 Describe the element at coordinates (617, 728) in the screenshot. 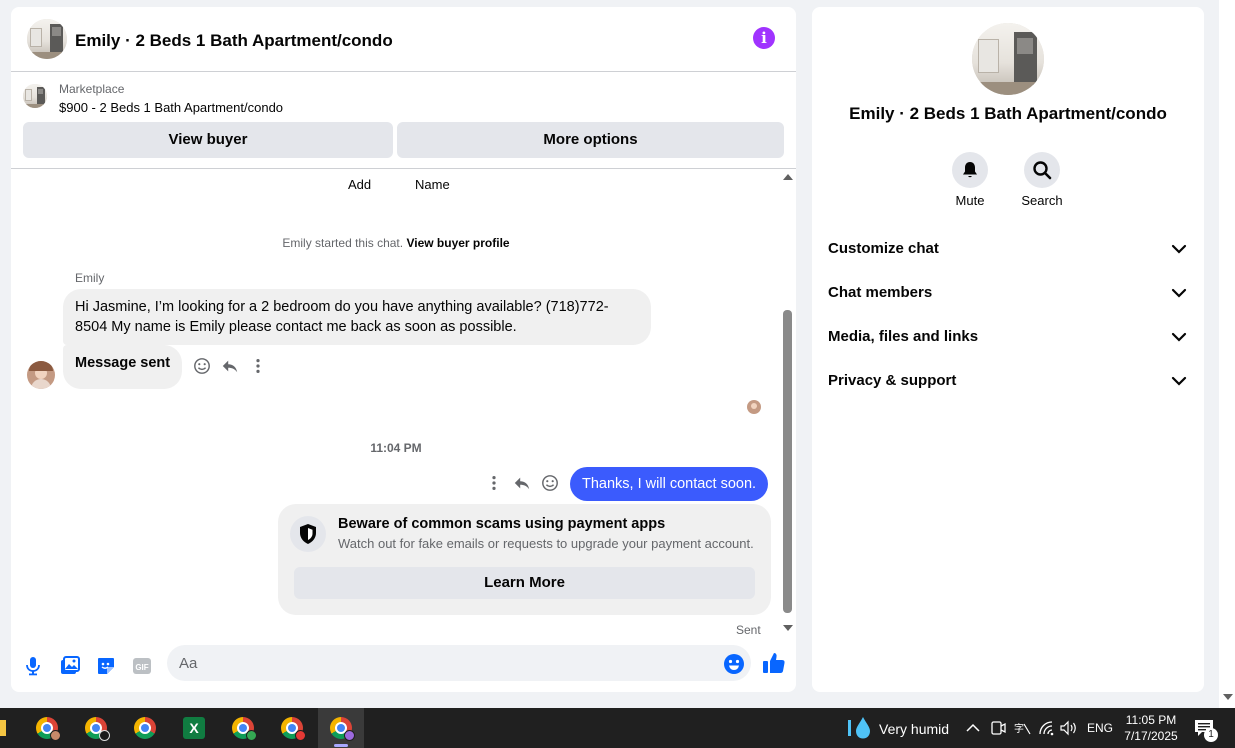

I see `windows-taskbar: X Very humid 字 ENG 11:05 PM 7/17/2025 1` at that location.